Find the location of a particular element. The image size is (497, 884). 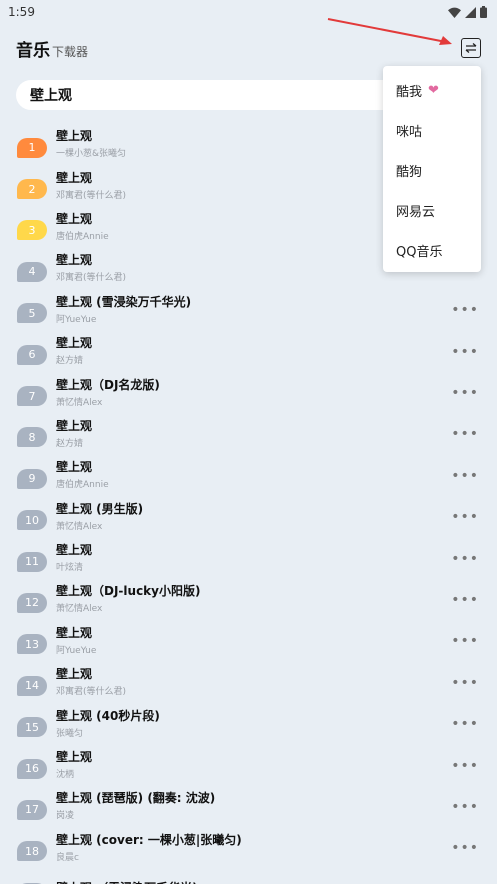

song-info: 壁上观 唐伯虎Annie is located at coordinates (82, 475).